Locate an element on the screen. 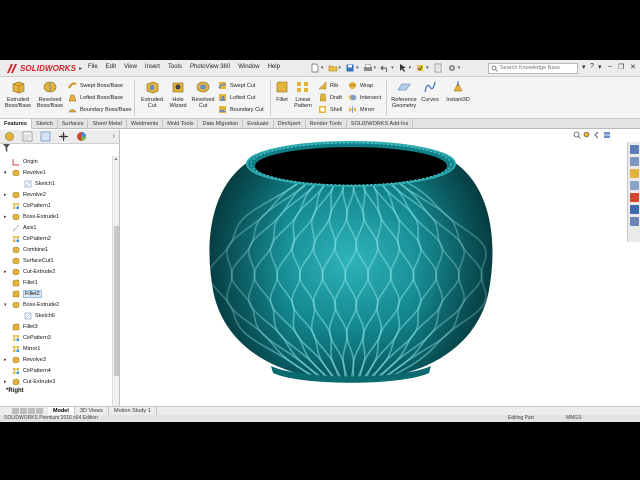 This screenshot has height=480, width=640. solidworks-resources-icon is located at coordinates (634, 149).